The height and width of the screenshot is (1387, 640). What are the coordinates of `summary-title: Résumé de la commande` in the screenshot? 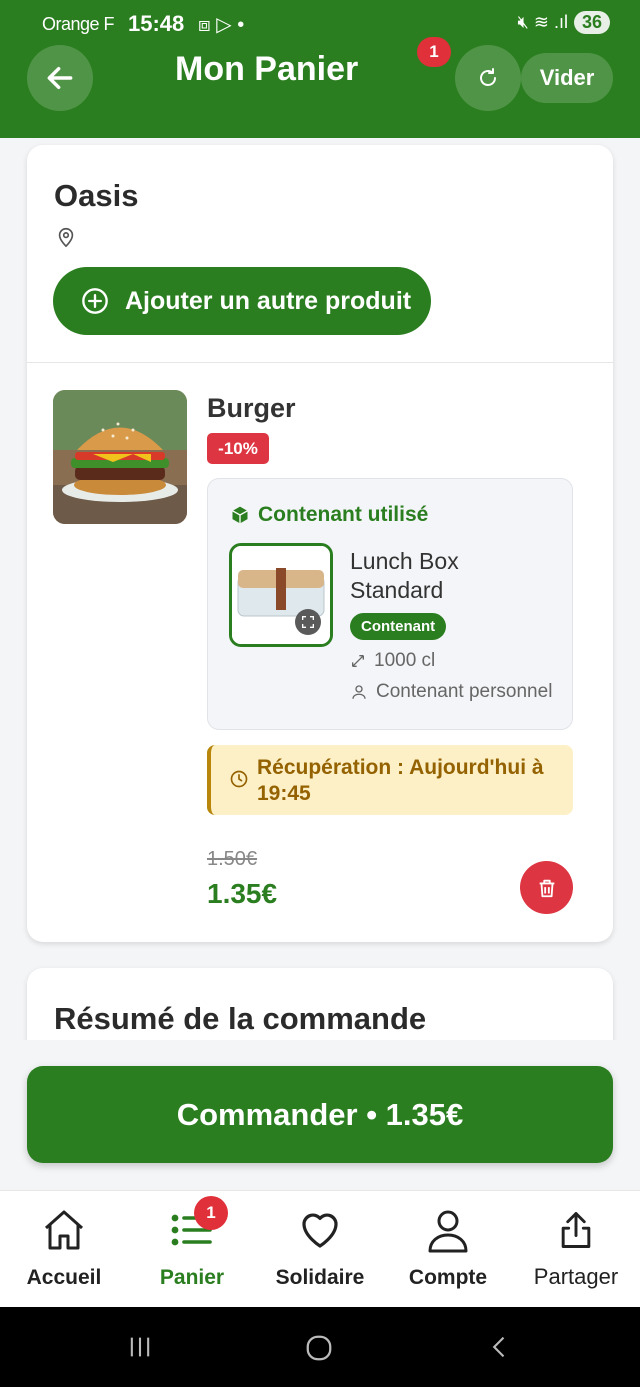 It's located at (240, 1018).